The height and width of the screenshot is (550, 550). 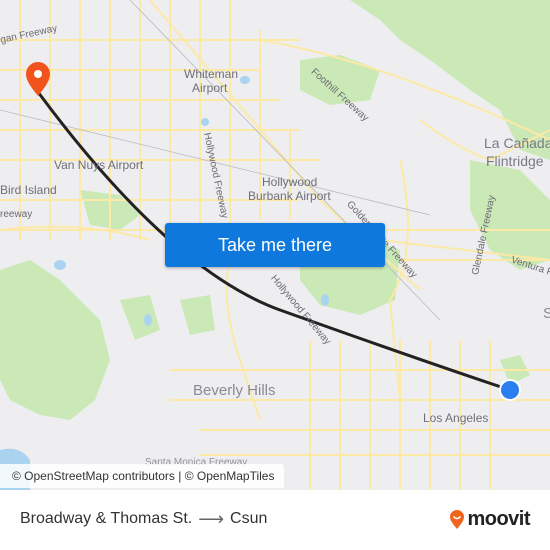 I want to click on map-label-van-nuys-airport: Van Nuys Airport, so click(x=99, y=165).